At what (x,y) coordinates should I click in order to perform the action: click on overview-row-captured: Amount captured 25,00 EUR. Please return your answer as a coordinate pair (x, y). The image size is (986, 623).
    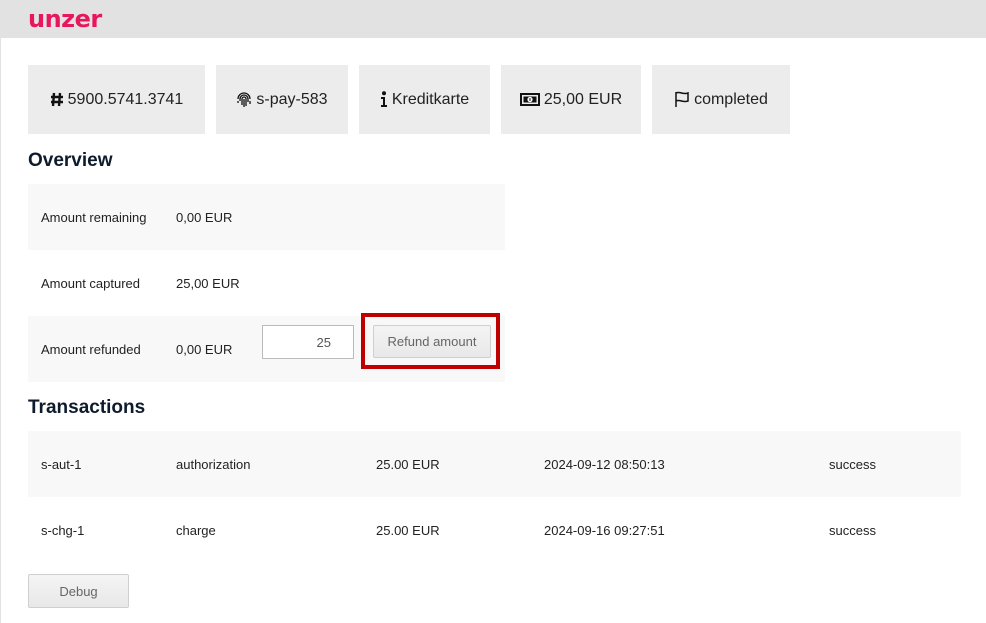
    Looking at the image, I should click on (266, 283).